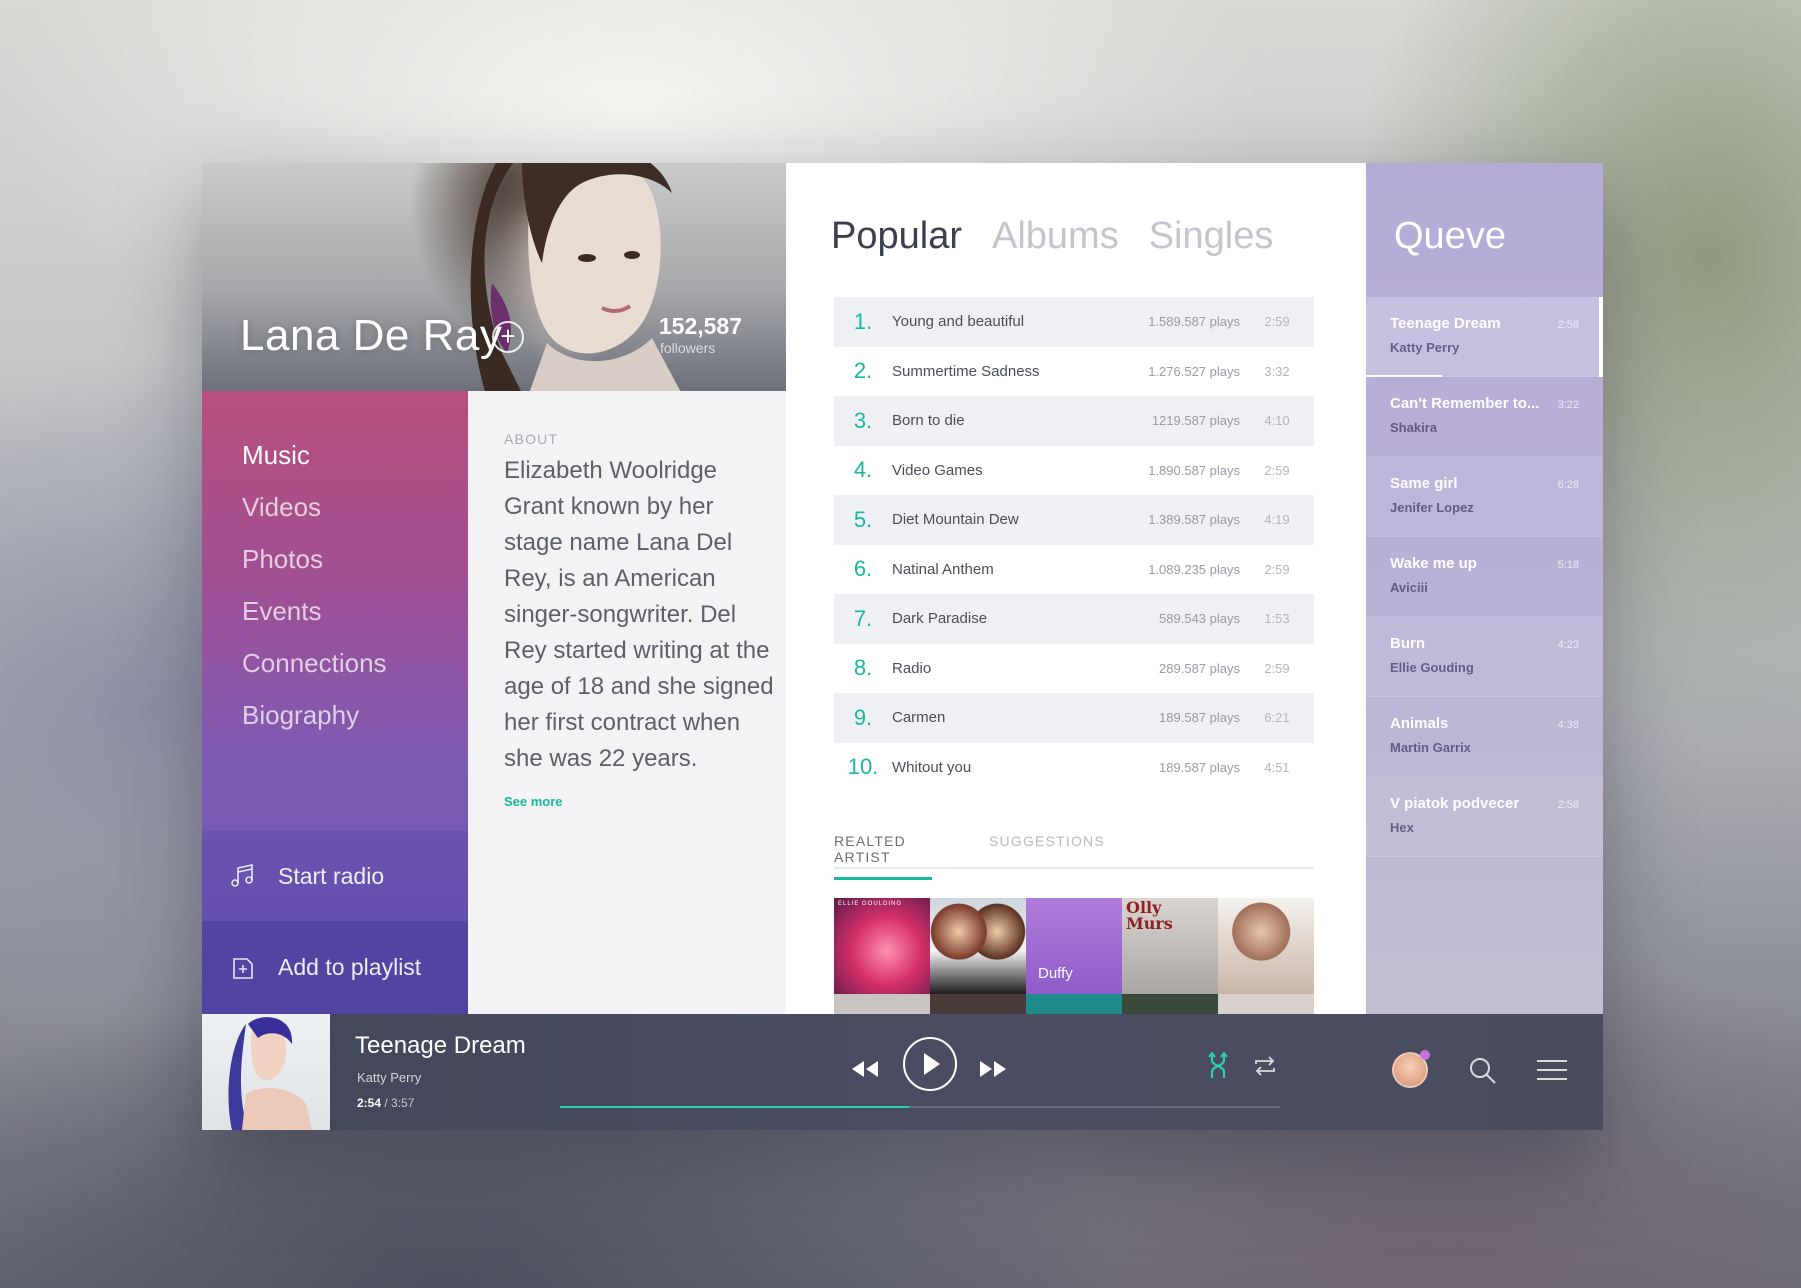 This screenshot has height=1288, width=1801. I want to click on track-row: 4. Video Games 1.890.587 plays 2:59, so click(1074, 471).